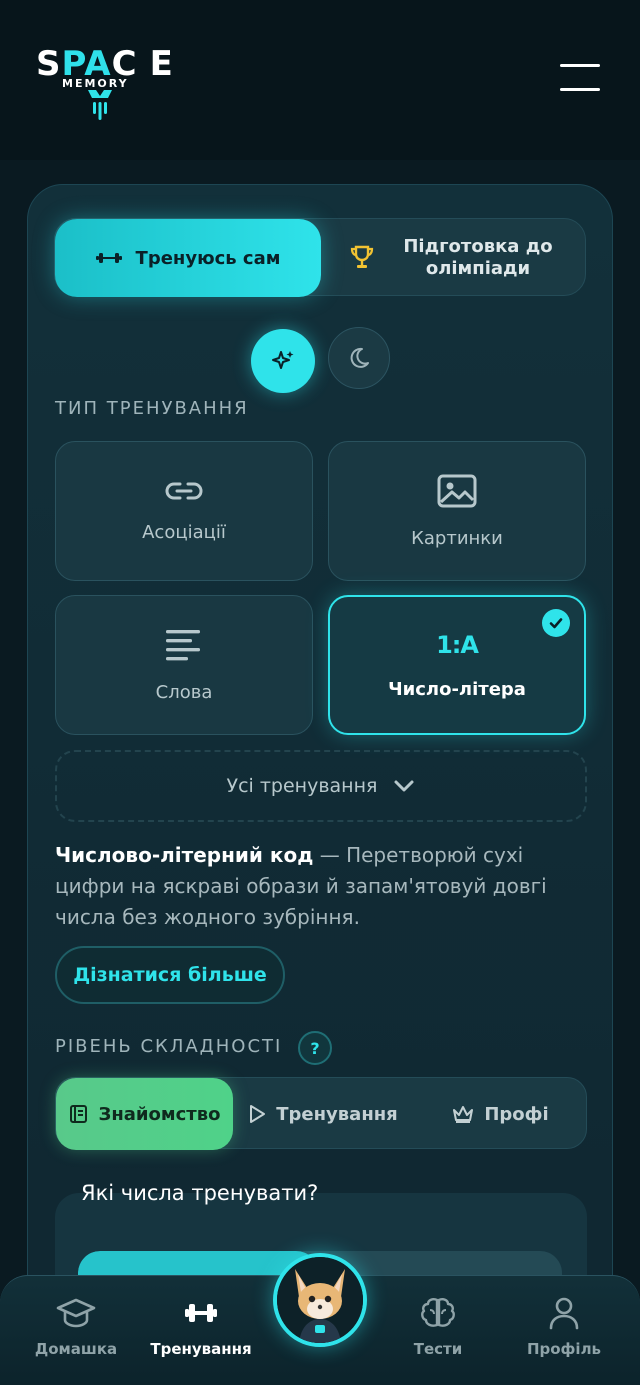  Describe the element at coordinates (302, 786) in the screenshot. I see `all-trainings-label: Усі тренування` at that location.